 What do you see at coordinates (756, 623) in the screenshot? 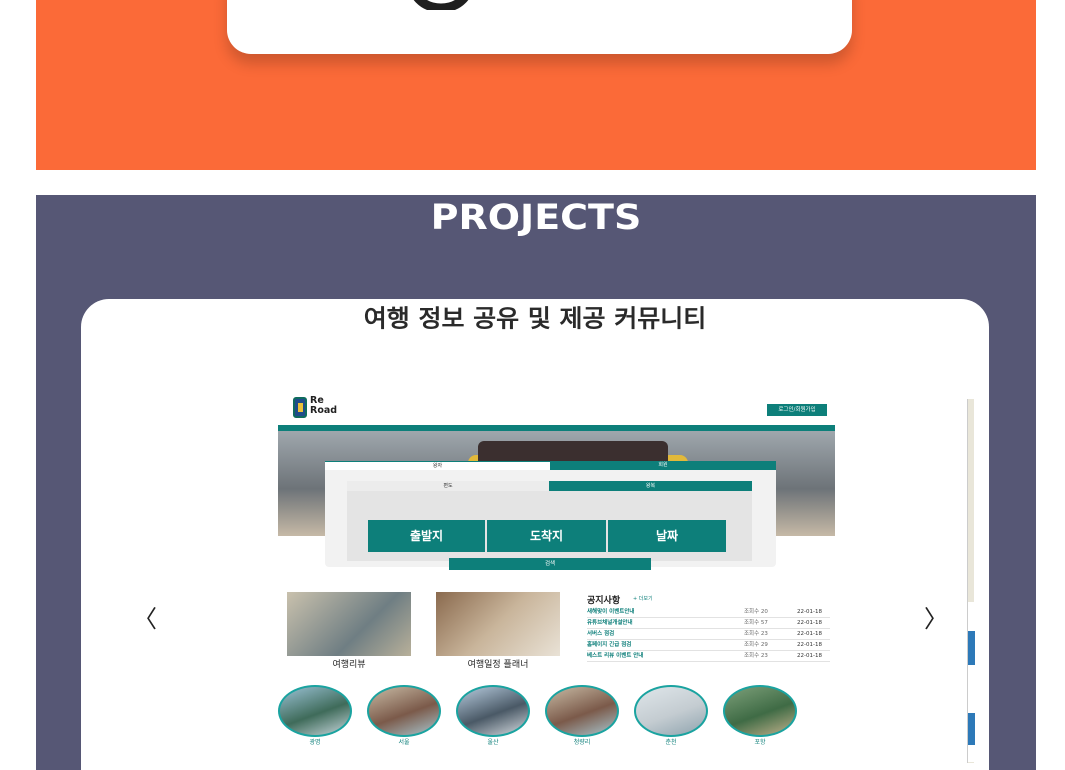
I see `notice-views: 조회수 57` at bounding box center [756, 623].